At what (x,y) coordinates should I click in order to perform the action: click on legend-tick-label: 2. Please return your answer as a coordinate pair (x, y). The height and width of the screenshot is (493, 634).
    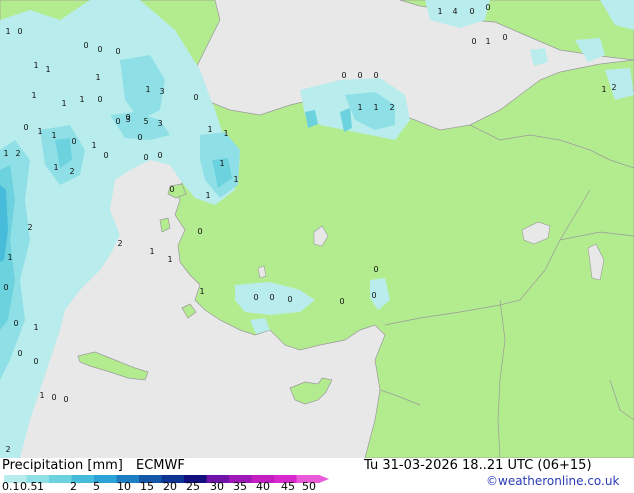
    Looking at the image, I should click on (73, 486).